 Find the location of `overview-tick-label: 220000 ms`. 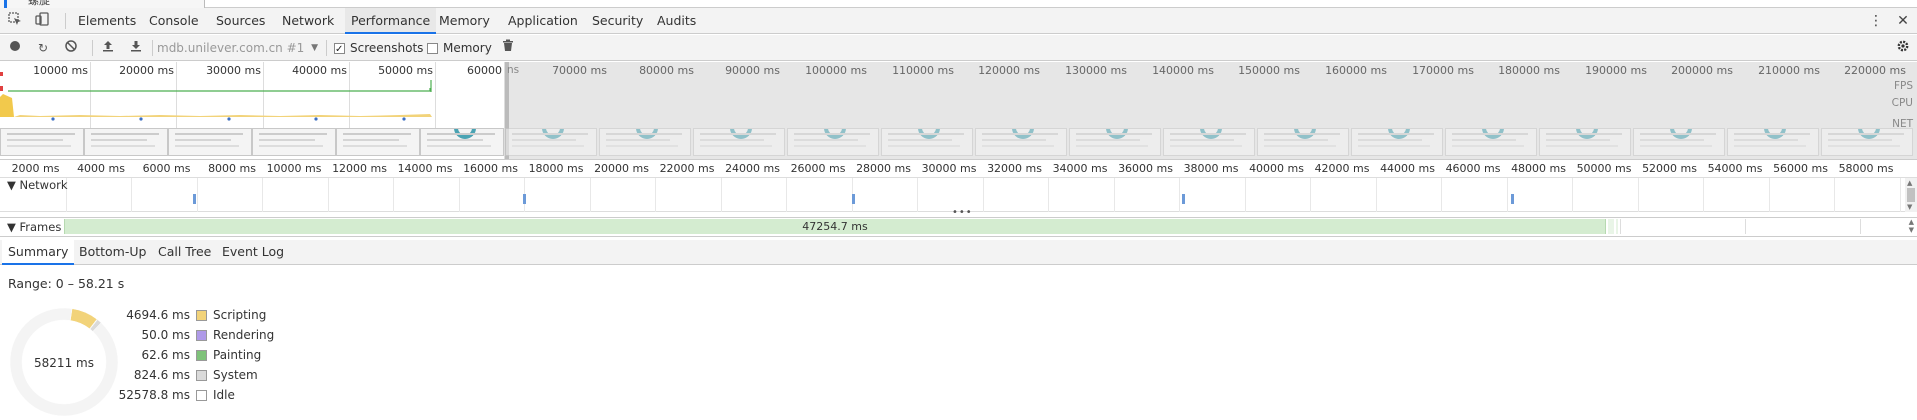

overview-tick-label: 220000 ms is located at coordinates (1875, 70).